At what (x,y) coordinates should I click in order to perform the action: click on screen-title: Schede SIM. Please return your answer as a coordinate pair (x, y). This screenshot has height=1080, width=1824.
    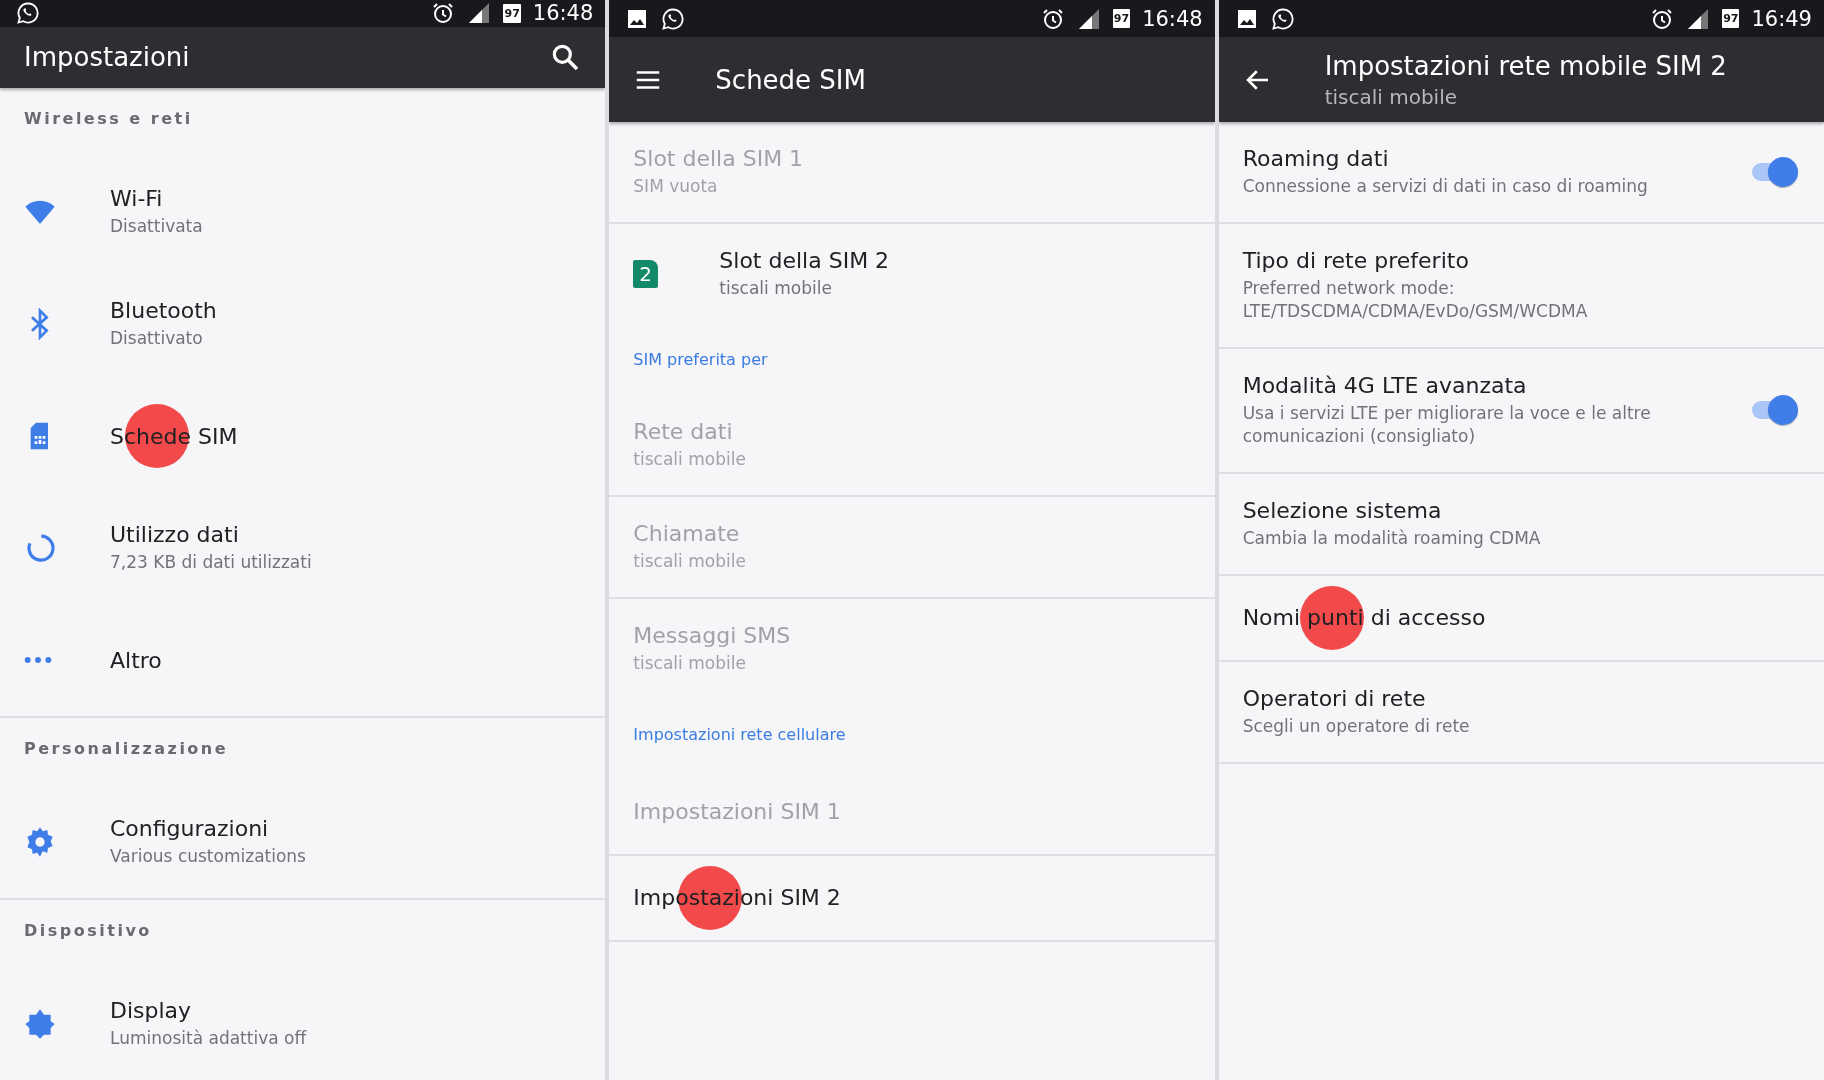
    Looking at the image, I should click on (791, 79).